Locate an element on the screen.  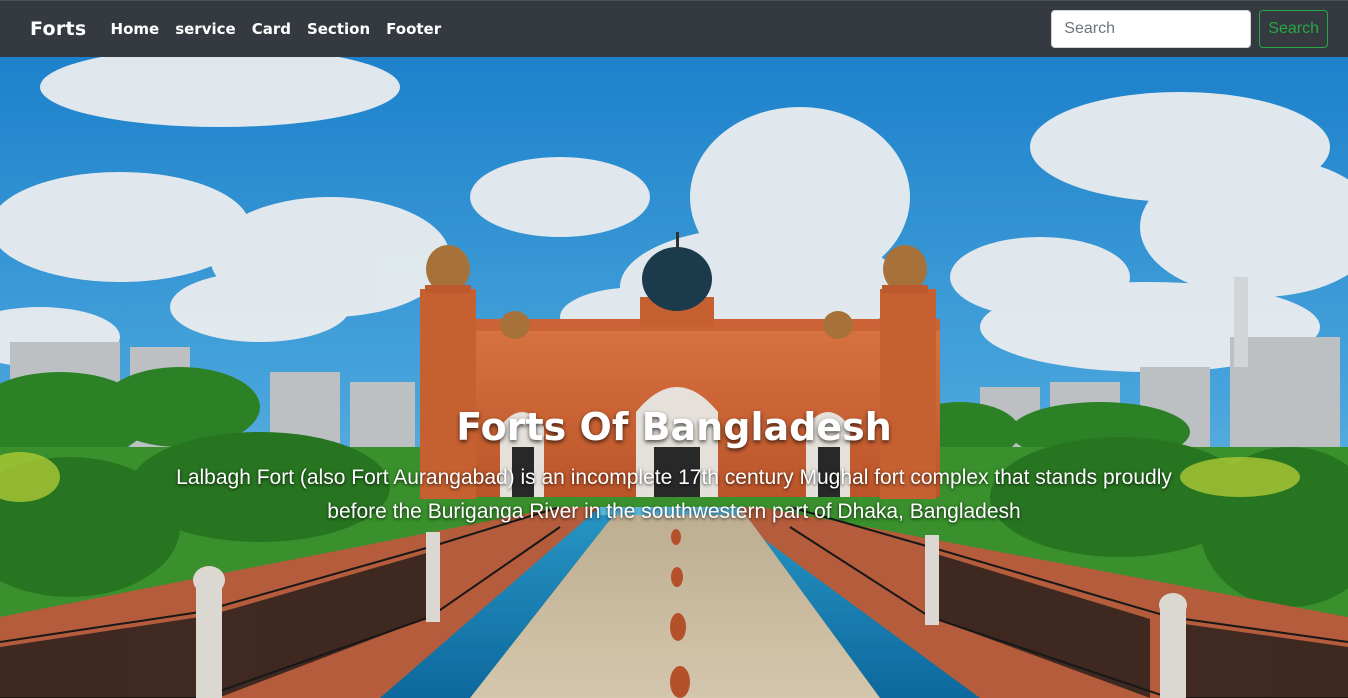
nav-link-card: Card is located at coordinates (271, 29).